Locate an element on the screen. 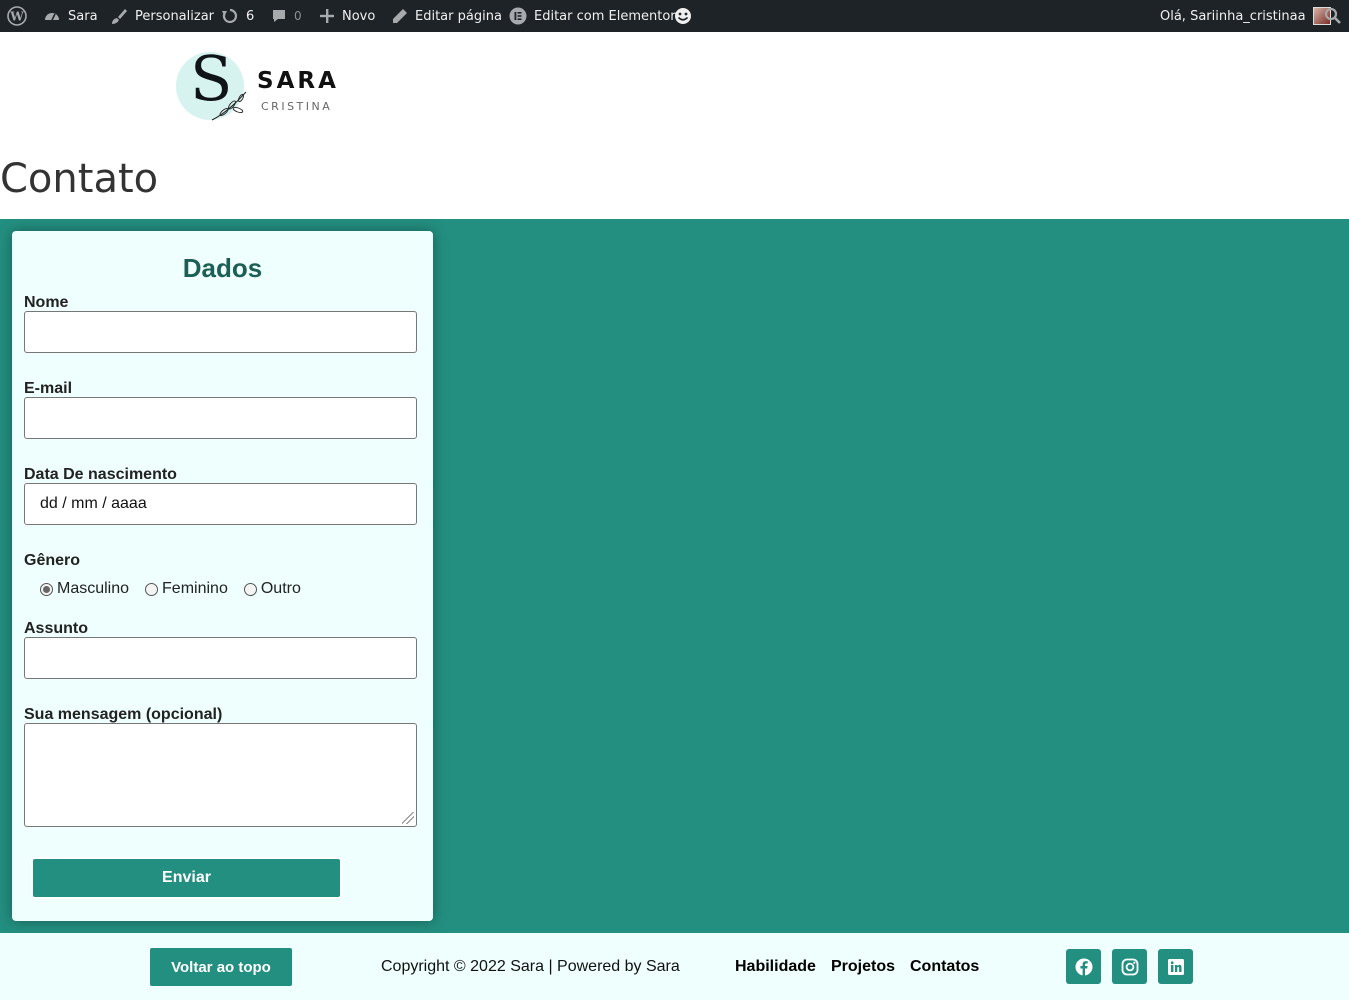  resize-handle is located at coordinates (408, 818).